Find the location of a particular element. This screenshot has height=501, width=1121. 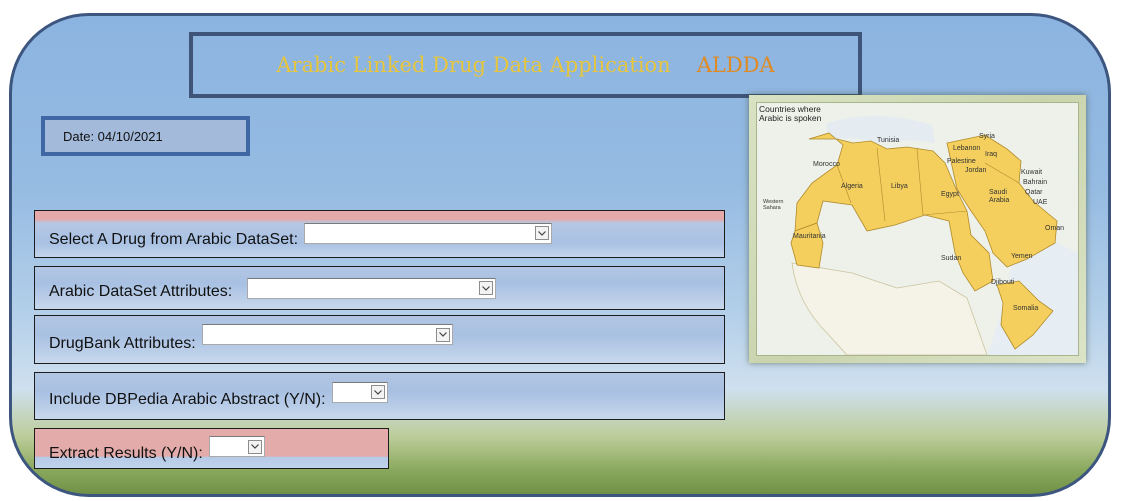

map-graphic is located at coordinates (917, 229).